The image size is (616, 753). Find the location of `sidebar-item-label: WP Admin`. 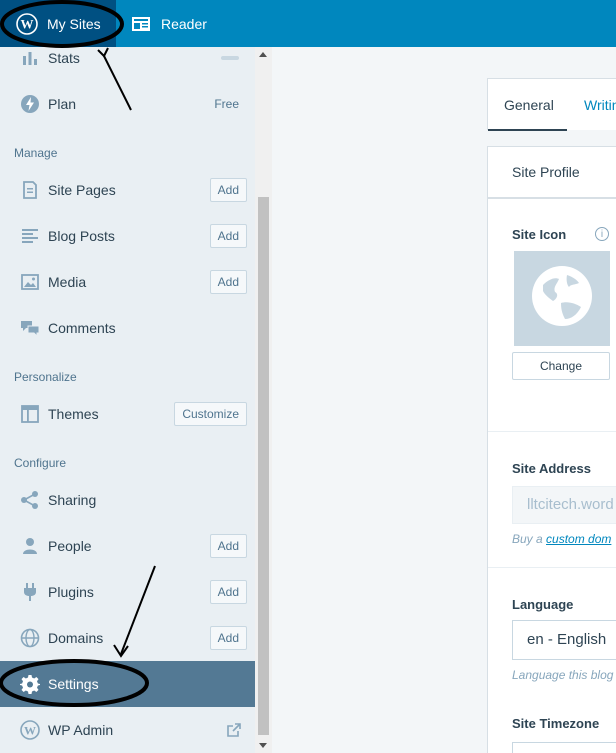

sidebar-item-label: WP Admin is located at coordinates (81, 730).